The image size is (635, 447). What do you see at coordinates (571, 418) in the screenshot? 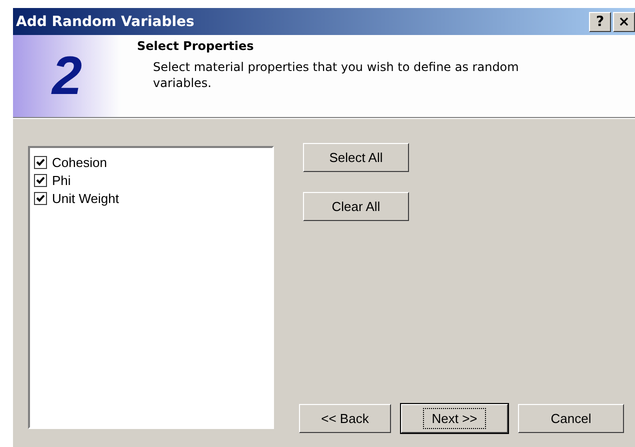
I see `cancel-button: Cancel` at bounding box center [571, 418].